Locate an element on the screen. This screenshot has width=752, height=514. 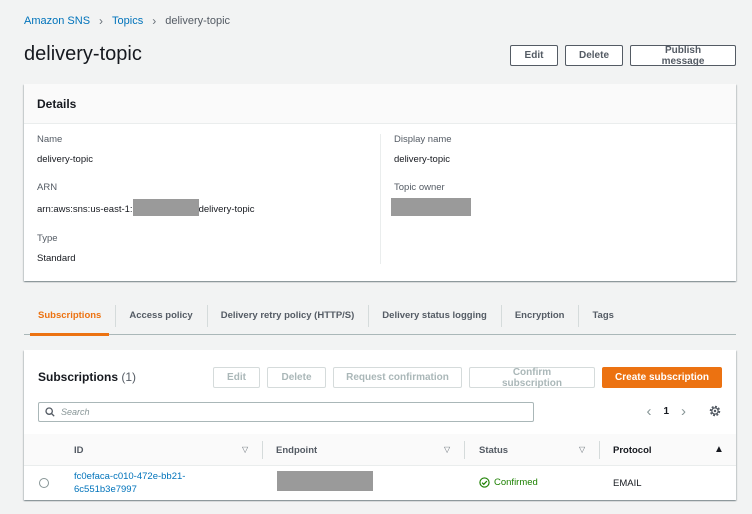
subscription-id-line2: 6c551b3e7997 is located at coordinates (105, 489).